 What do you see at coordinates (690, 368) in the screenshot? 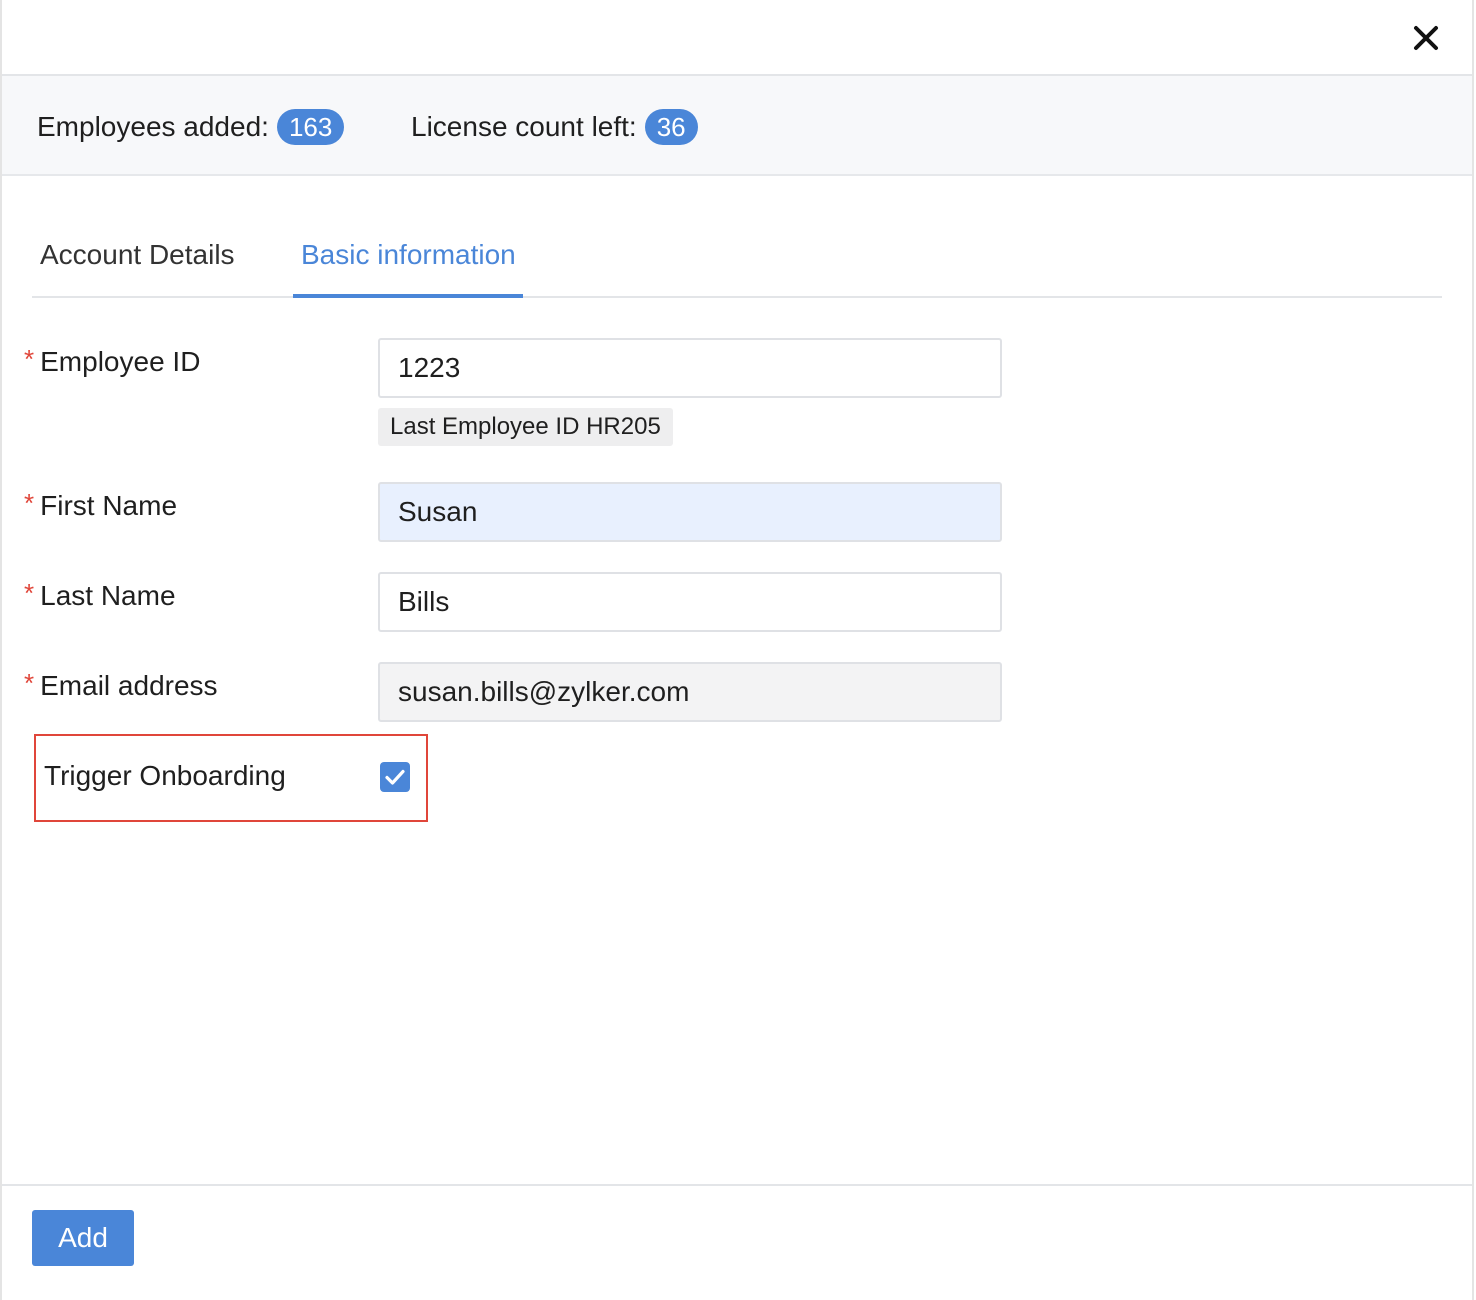
I see `employee-id-input: 1223` at bounding box center [690, 368].